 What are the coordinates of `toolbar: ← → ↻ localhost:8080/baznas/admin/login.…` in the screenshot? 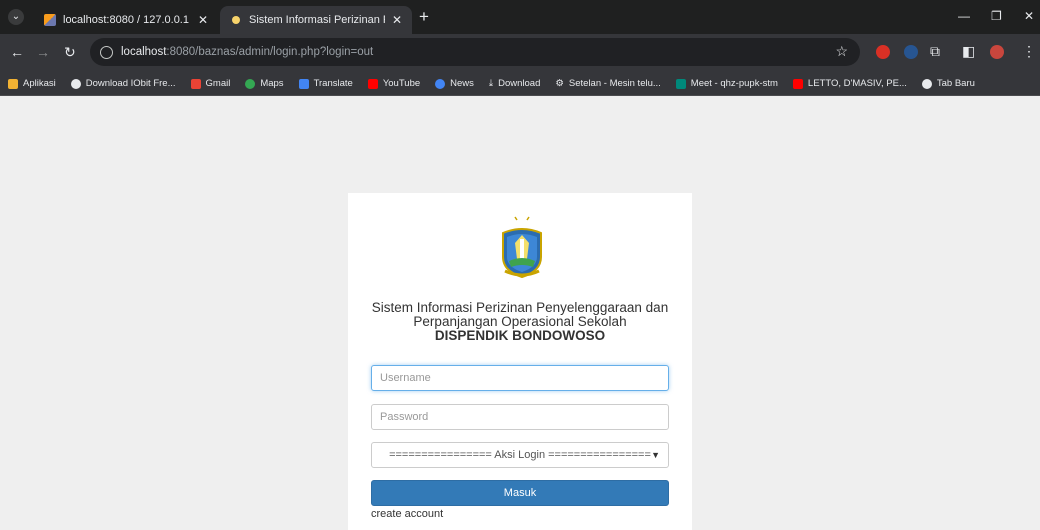 It's located at (520, 53).